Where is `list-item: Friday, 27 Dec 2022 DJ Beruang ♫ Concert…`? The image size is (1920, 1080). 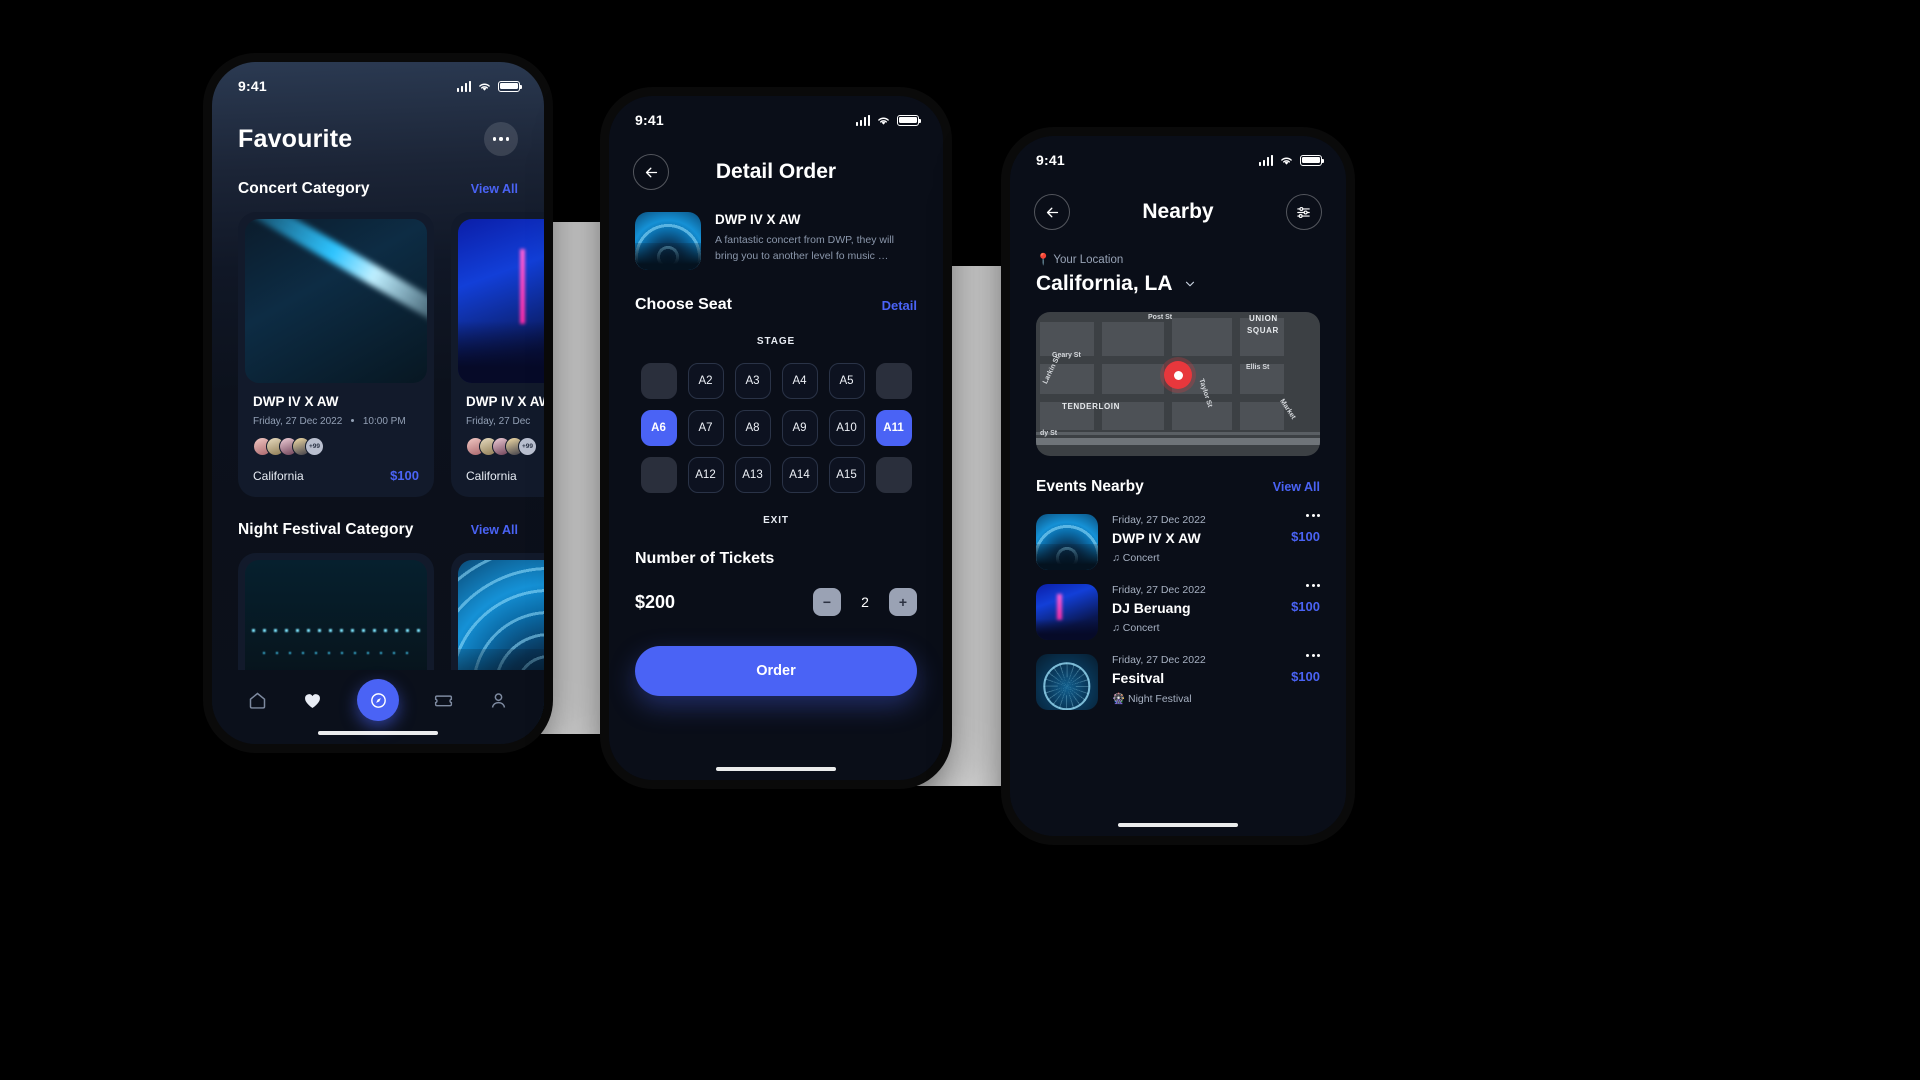
list-item: Friday, 27 Dec 2022 DJ Beruang ♫ Concert… is located at coordinates (1178, 605).